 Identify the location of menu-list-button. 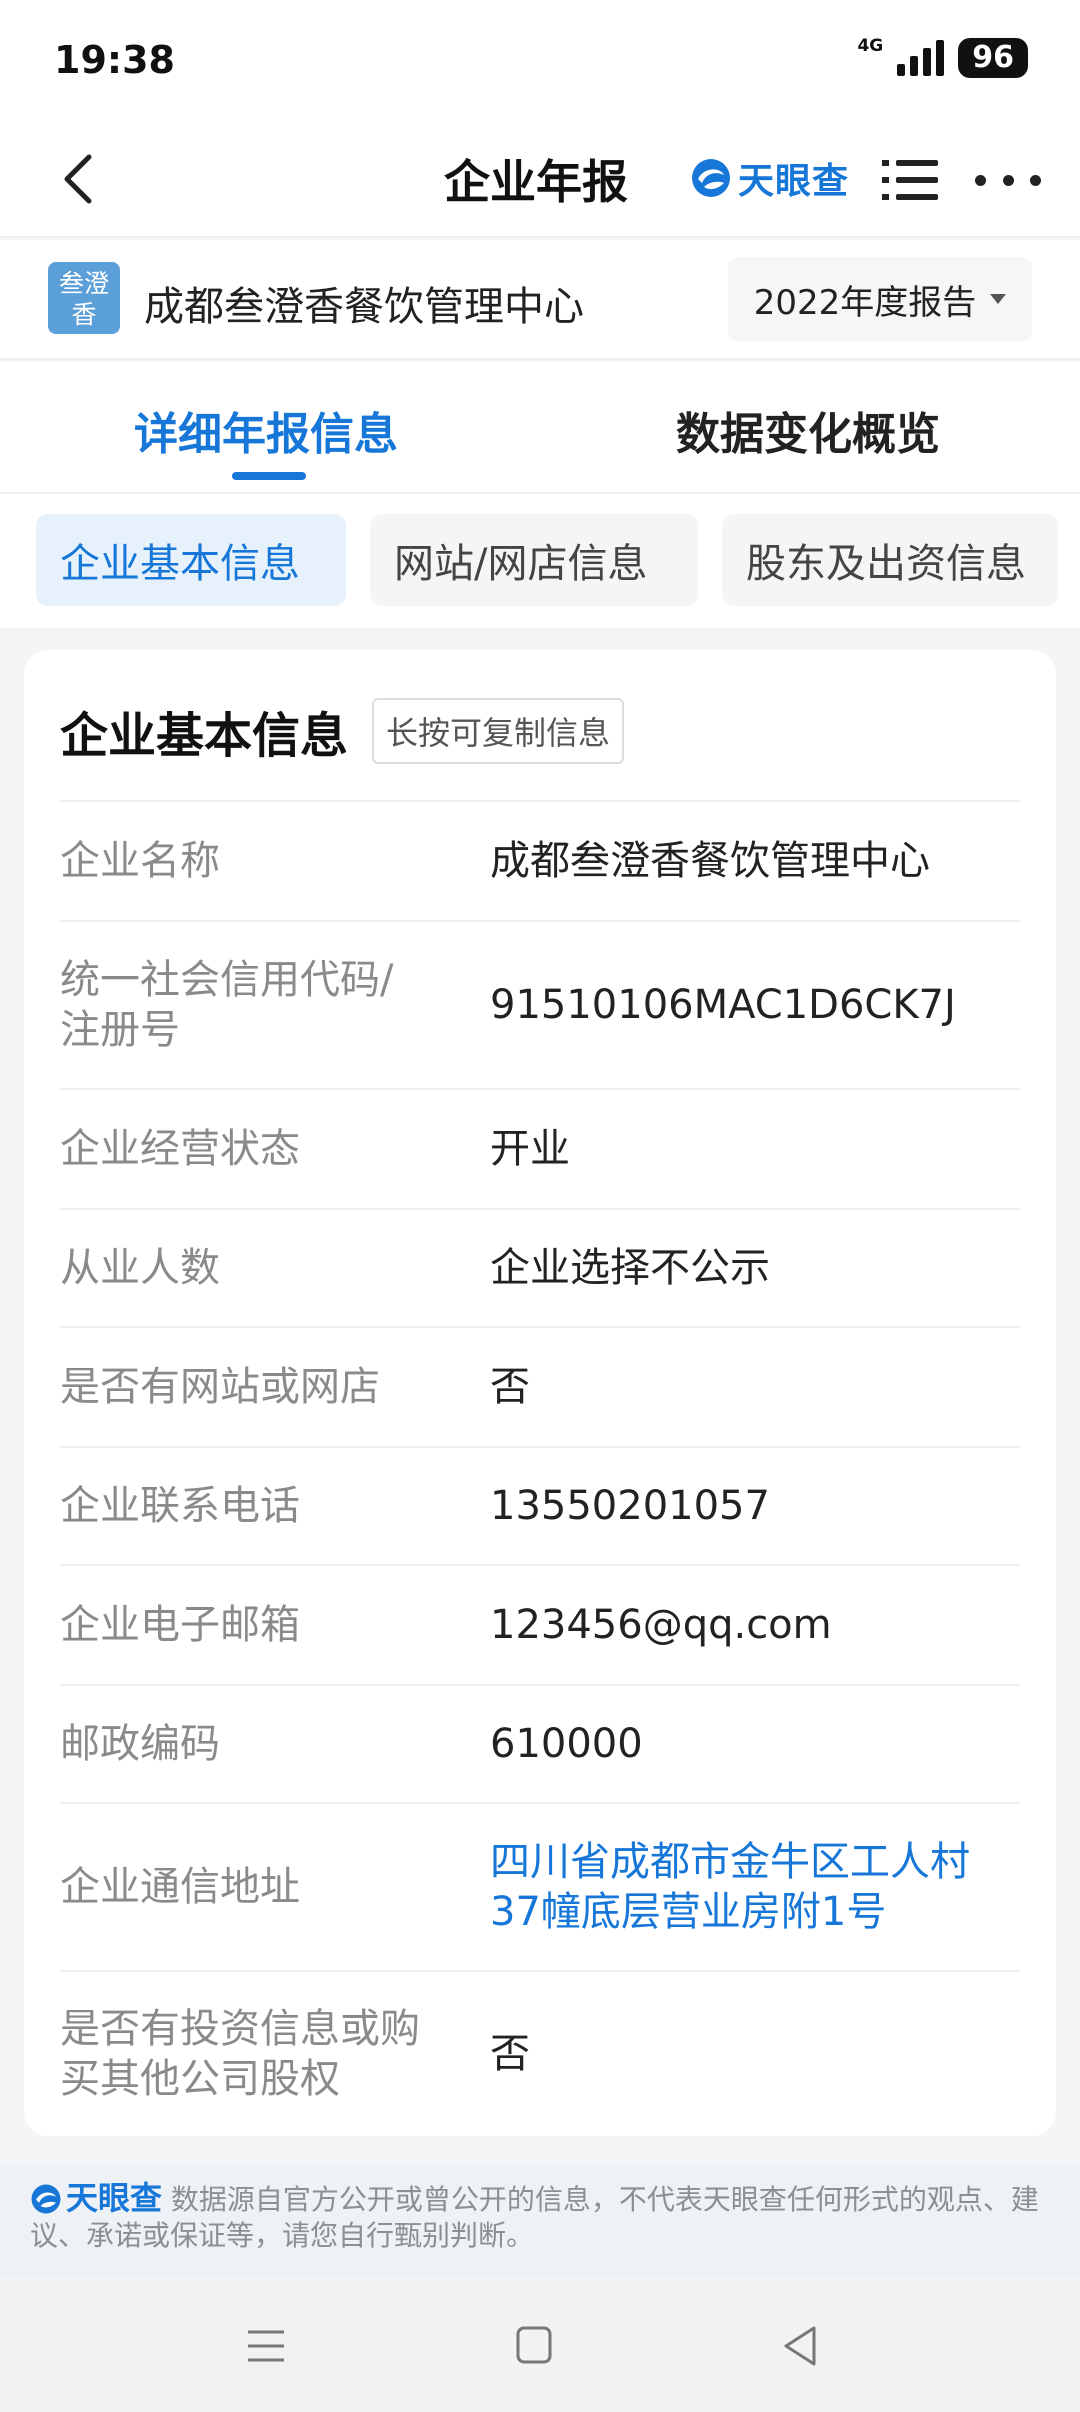
(911, 180).